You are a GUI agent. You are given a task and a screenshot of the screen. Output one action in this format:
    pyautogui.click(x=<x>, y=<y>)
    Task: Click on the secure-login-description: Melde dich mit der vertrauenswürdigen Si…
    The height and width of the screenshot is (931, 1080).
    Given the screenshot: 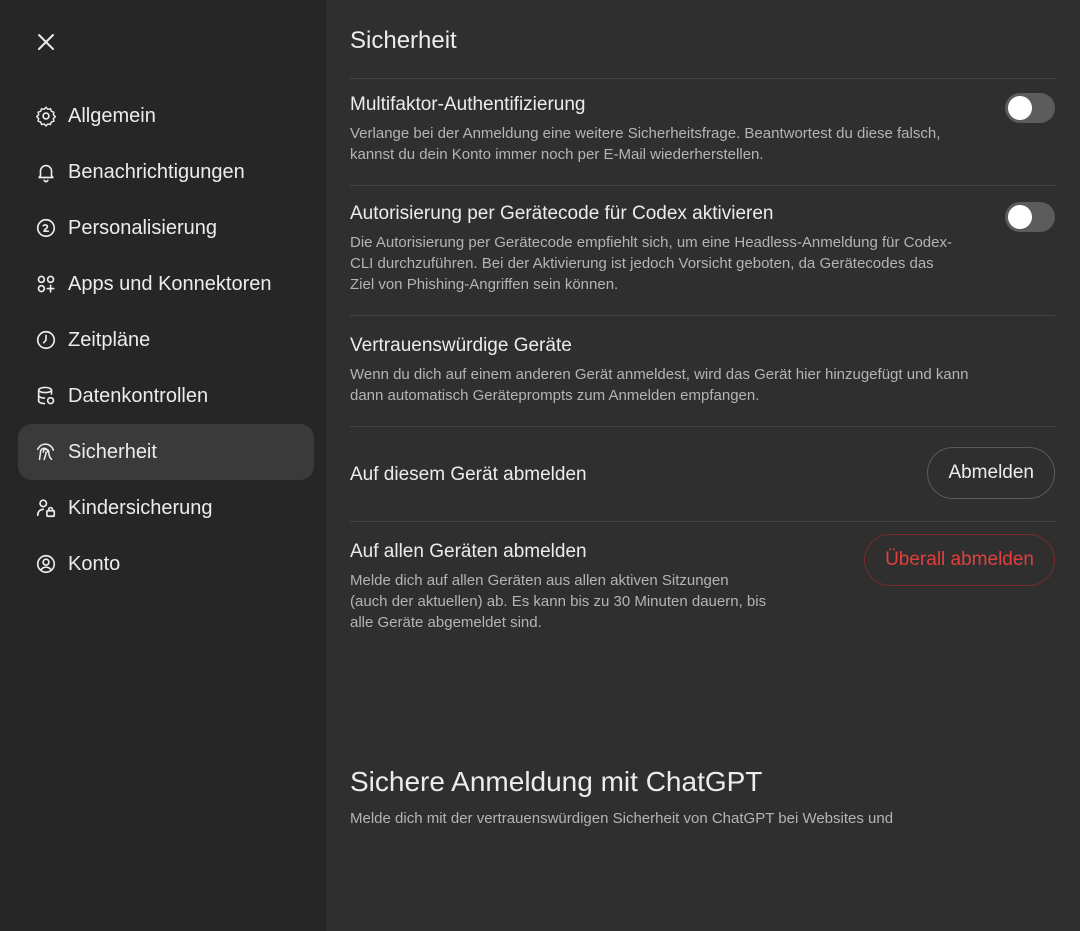 What is the action you would take?
    pyautogui.click(x=622, y=818)
    